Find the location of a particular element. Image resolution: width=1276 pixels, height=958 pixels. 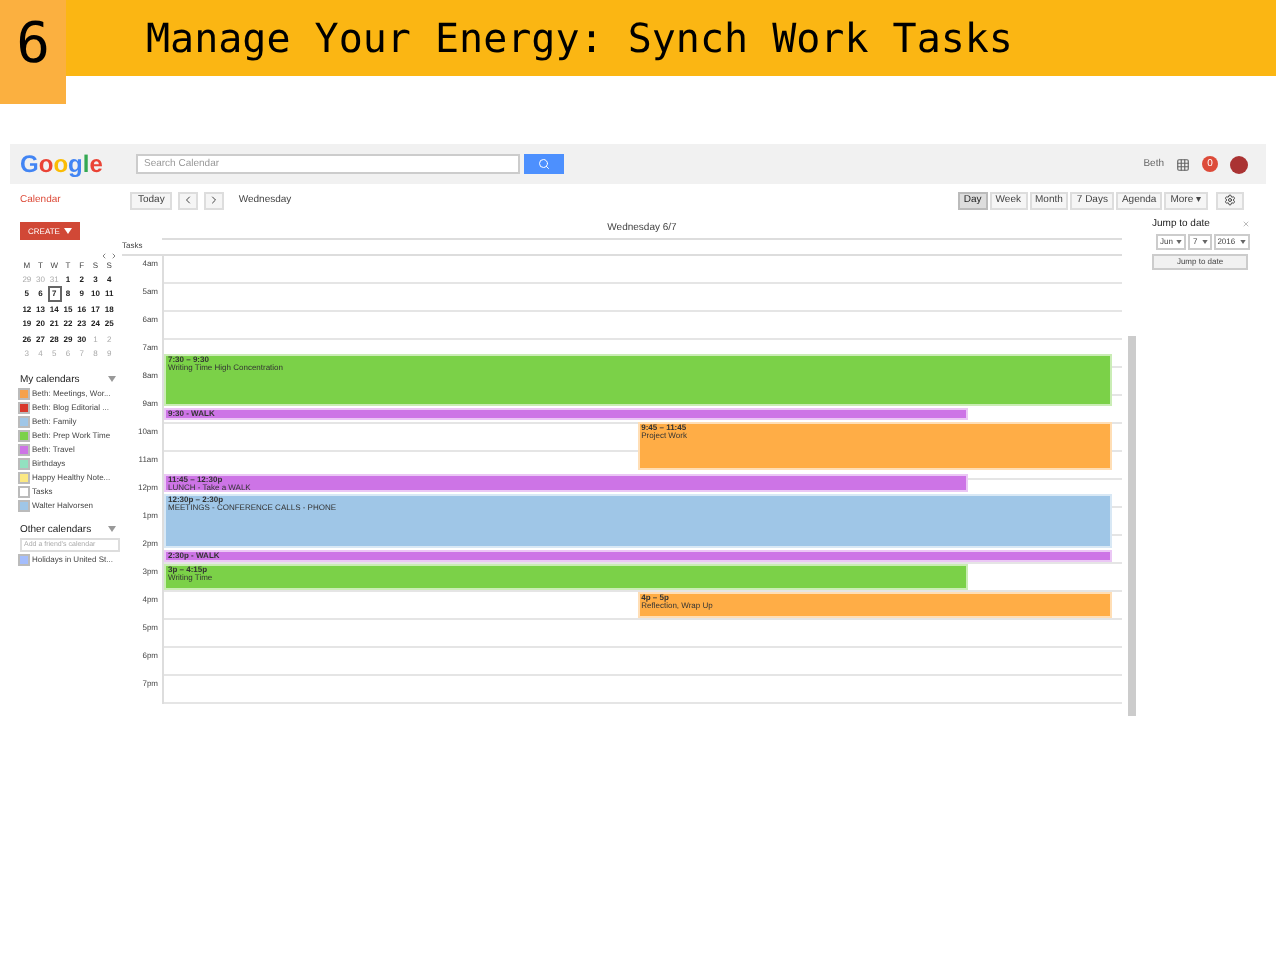

search-button is located at coordinates (544, 164).